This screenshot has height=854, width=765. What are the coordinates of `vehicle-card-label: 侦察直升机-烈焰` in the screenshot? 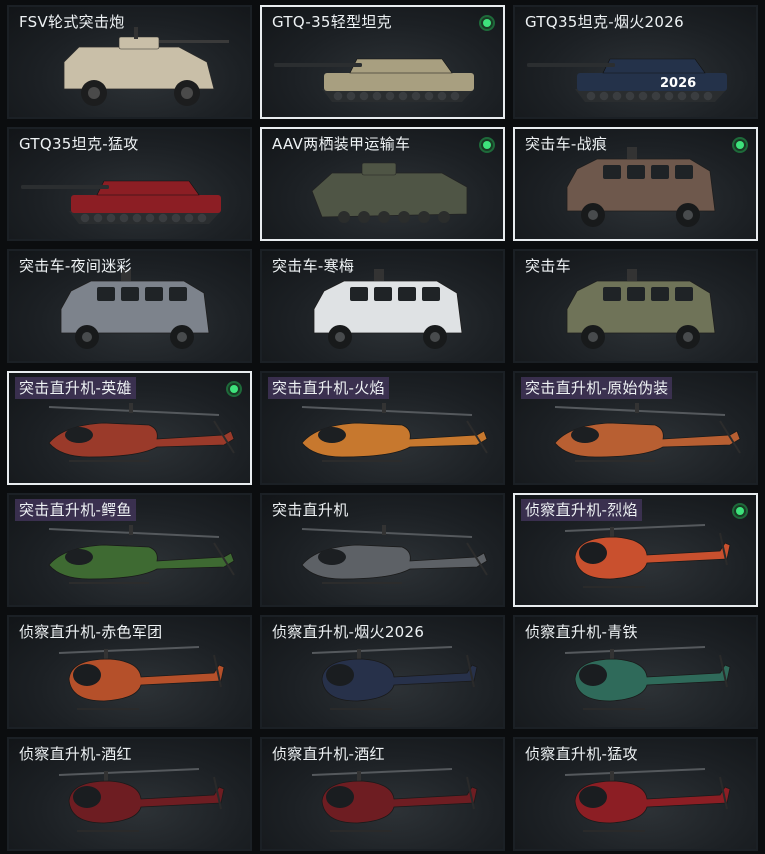 It's located at (581, 510).